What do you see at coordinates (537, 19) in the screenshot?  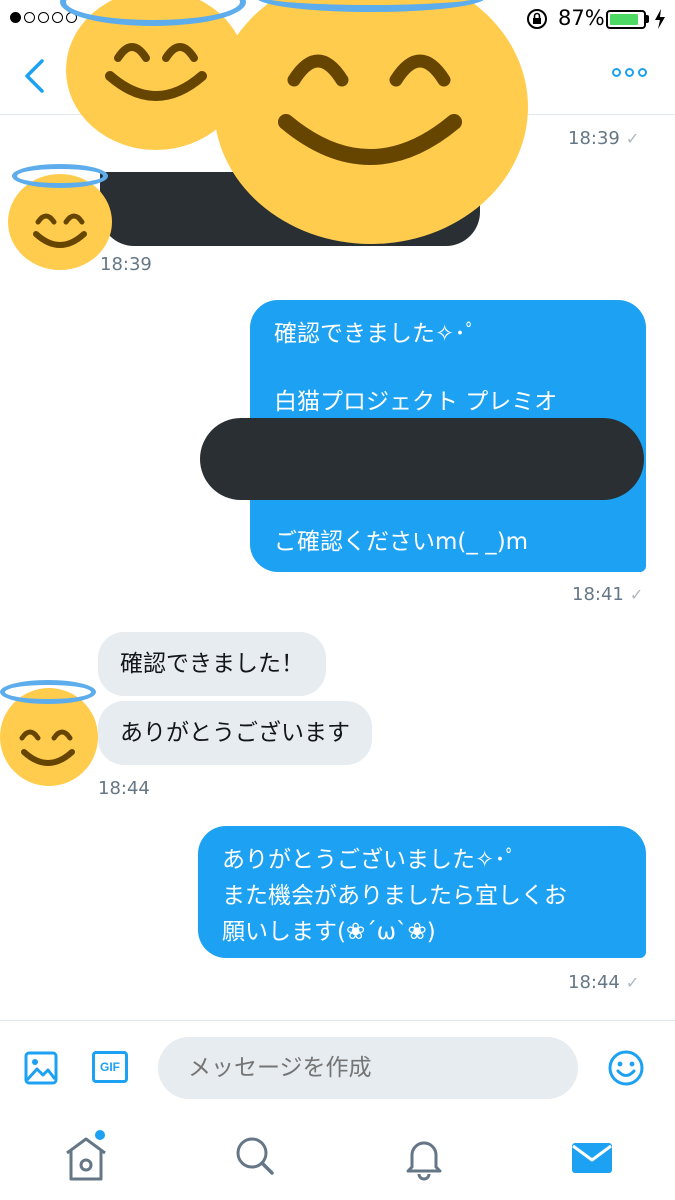 I see `rotation-lock-icon` at bounding box center [537, 19].